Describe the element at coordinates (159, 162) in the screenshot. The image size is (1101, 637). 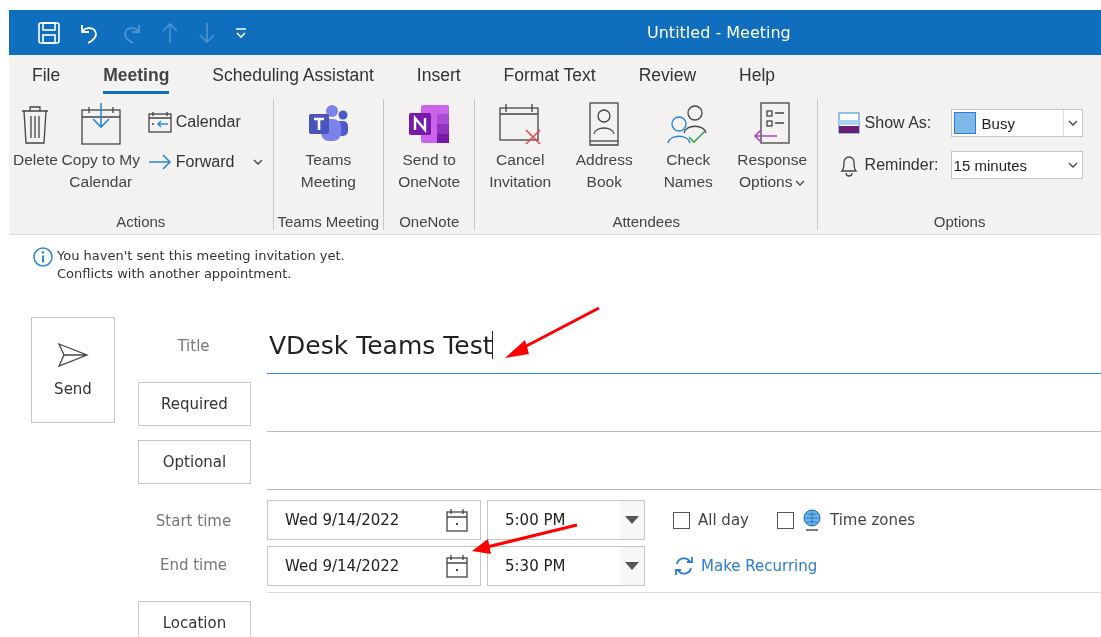
I see `forward-arrow-icon` at that location.